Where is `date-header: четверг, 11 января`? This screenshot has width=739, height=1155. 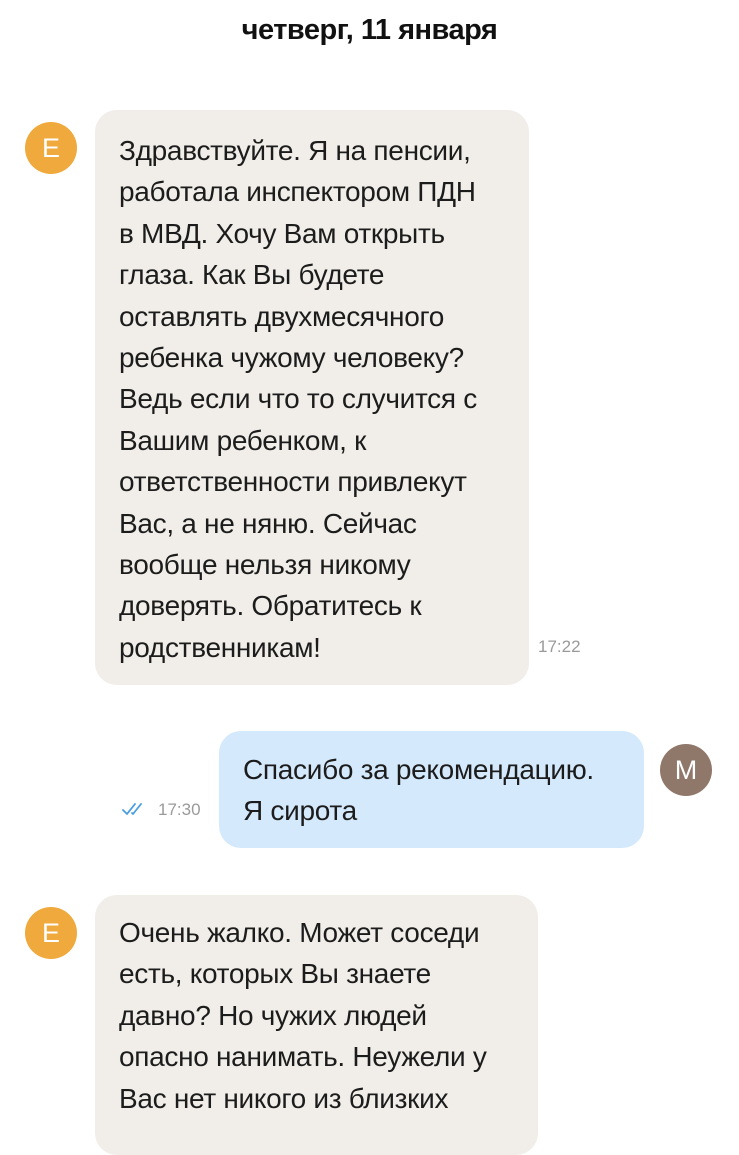 date-header: четверг, 11 января is located at coordinates (369, 30).